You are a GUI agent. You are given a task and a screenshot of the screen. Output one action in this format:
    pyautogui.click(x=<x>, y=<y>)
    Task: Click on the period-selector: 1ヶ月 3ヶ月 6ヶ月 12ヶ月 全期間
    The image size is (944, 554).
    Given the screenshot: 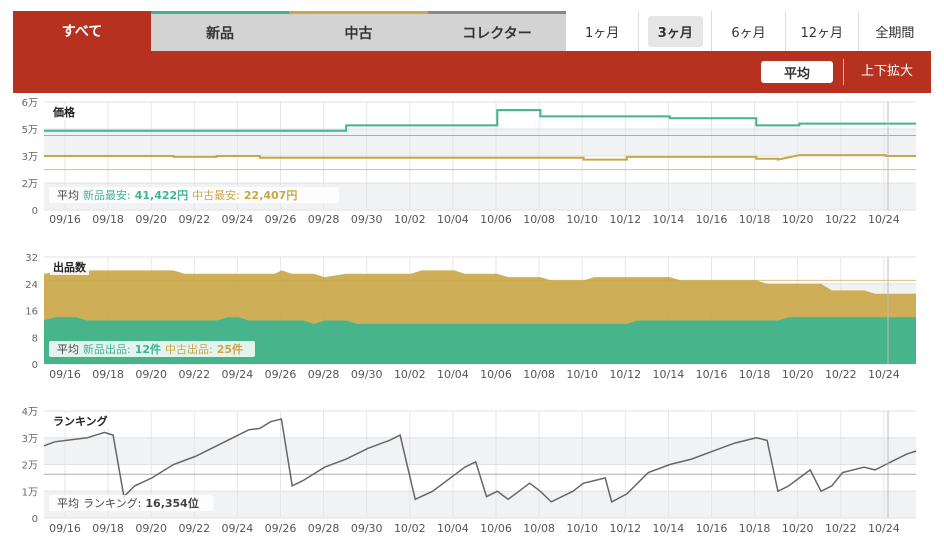 What is the action you would take?
    pyautogui.click(x=748, y=31)
    